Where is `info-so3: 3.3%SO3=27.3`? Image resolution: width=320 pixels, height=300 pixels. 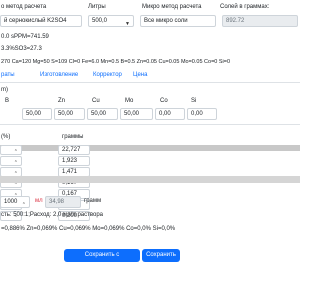
info-so3: 3.3%SO3=27.3 is located at coordinates (21, 49).